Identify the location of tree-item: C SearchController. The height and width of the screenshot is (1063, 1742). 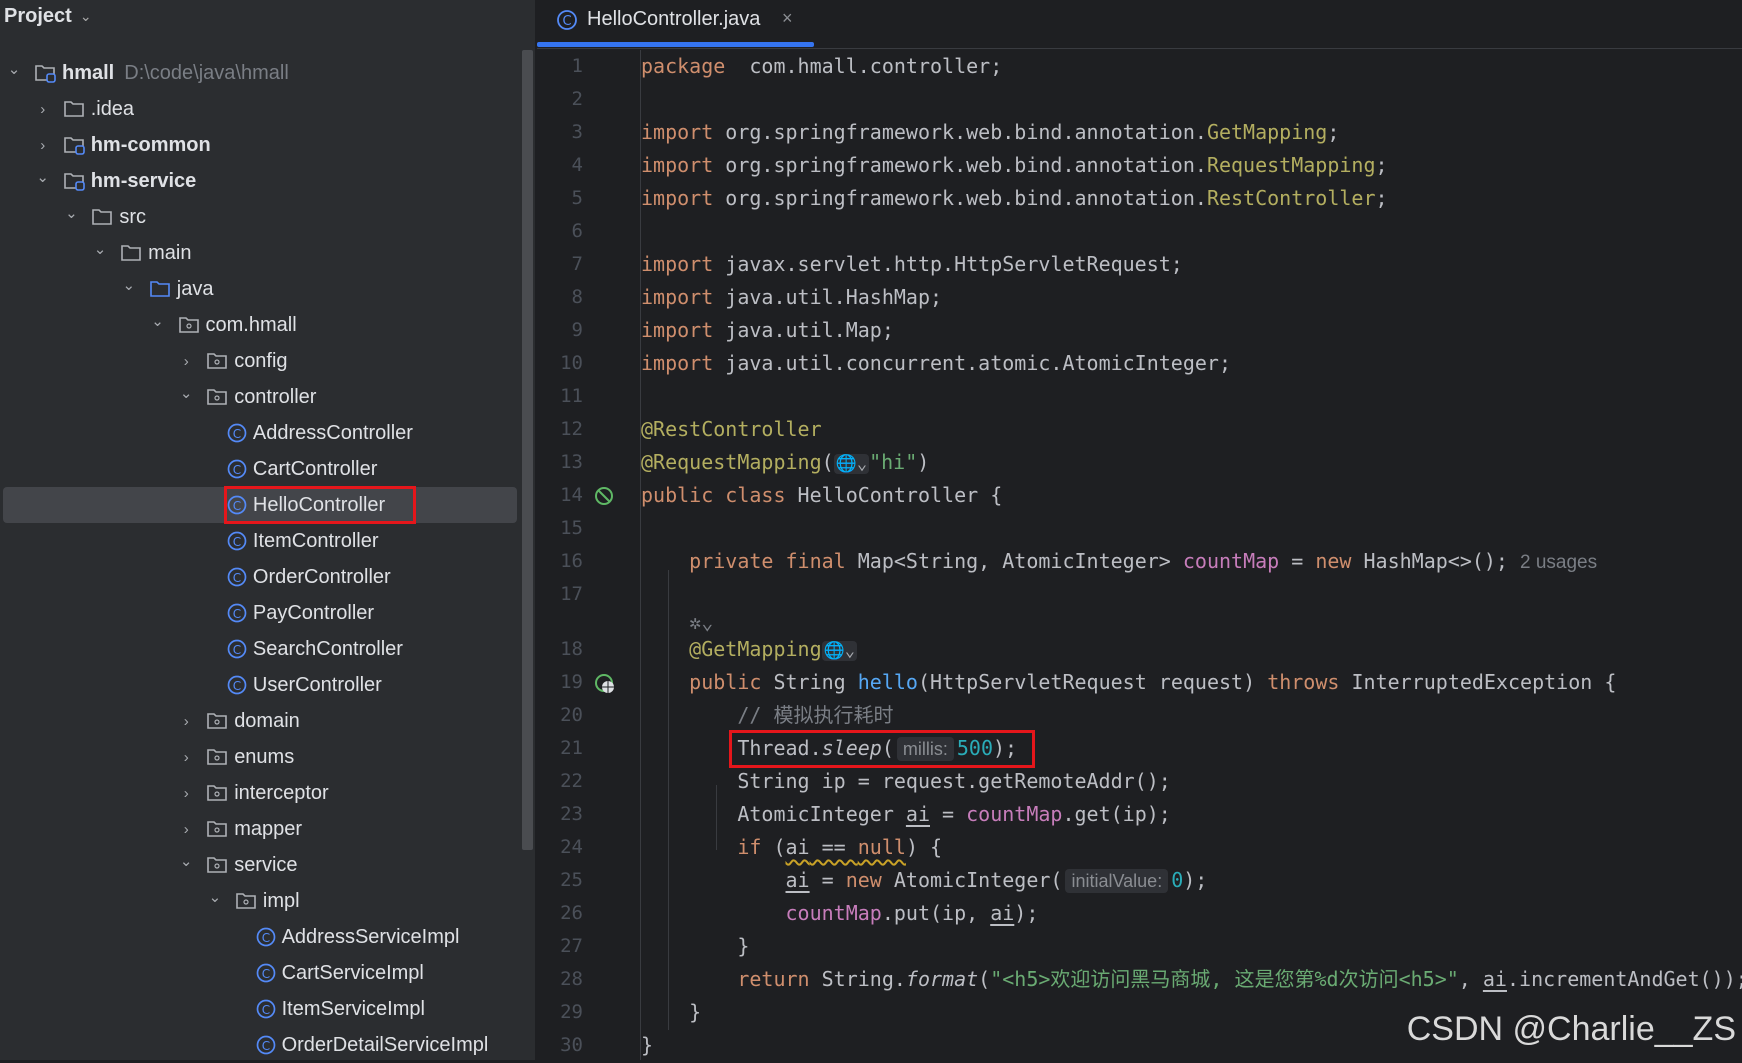
(260, 649).